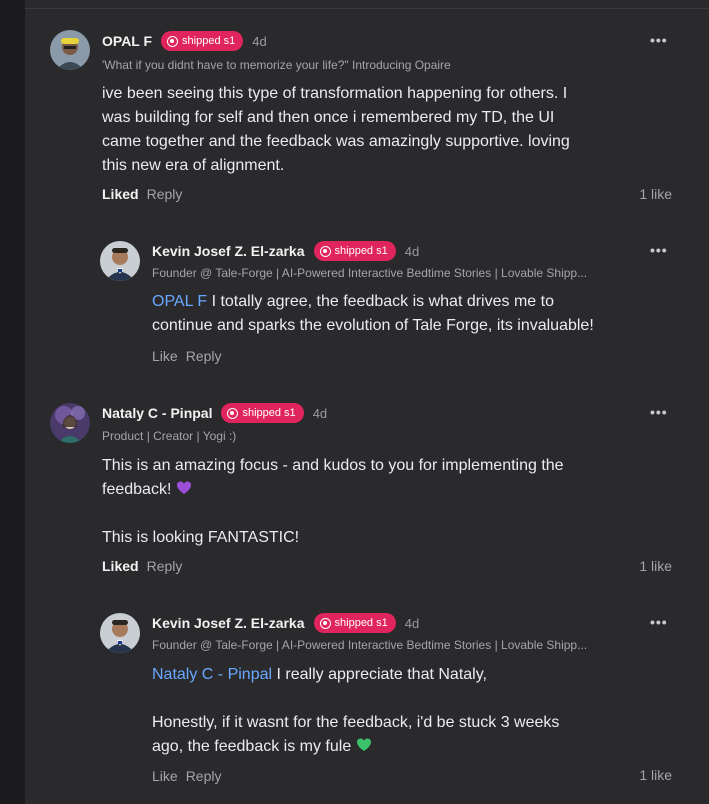 The image size is (709, 804). What do you see at coordinates (363, 744) in the screenshot?
I see `green-heart-emoji` at bounding box center [363, 744].